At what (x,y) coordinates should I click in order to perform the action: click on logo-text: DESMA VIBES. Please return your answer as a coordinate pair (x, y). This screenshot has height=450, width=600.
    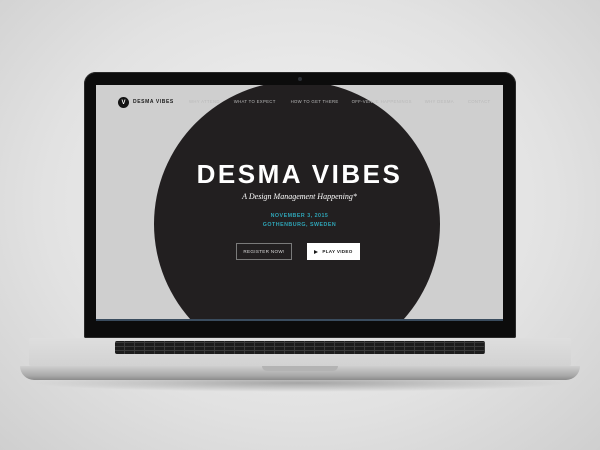
    Looking at the image, I should click on (153, 102).